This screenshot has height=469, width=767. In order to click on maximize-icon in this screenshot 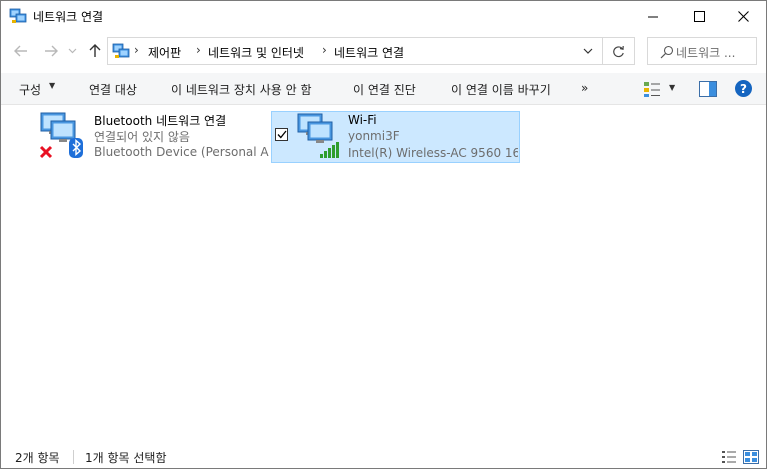, I will do `click(699, 16)`.